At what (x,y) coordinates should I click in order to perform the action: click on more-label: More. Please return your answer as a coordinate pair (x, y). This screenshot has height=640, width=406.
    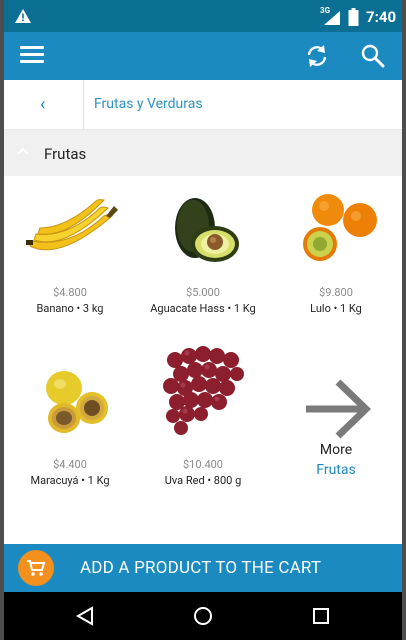
    Looking at the image, I should click on (336, 450).